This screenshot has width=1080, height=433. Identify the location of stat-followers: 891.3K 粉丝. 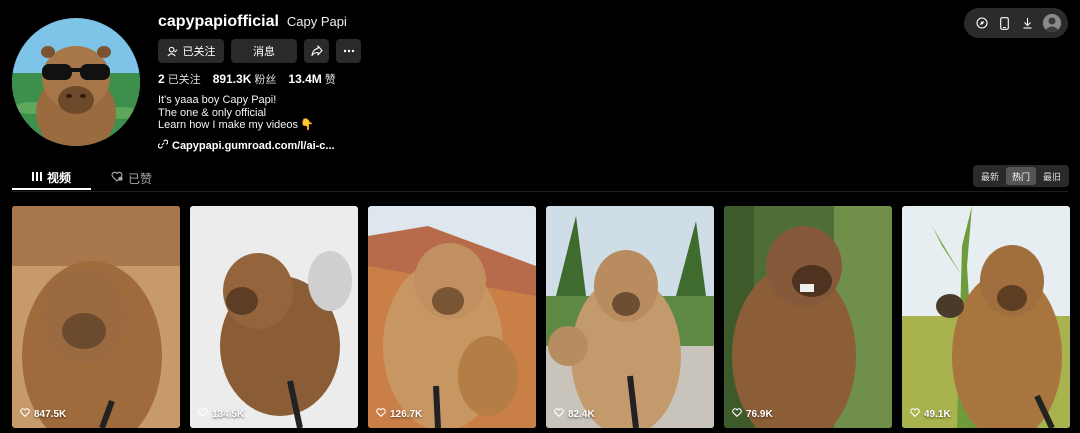
(245, 79).